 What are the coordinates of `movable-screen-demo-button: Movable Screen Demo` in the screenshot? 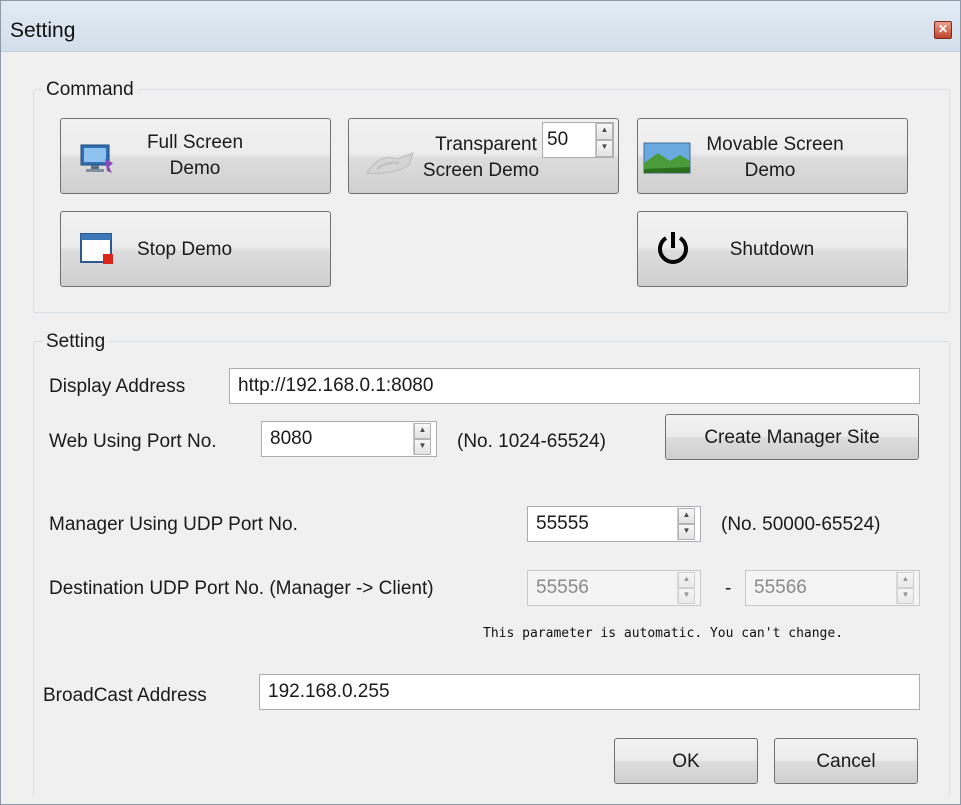 It's located at (772, 156).